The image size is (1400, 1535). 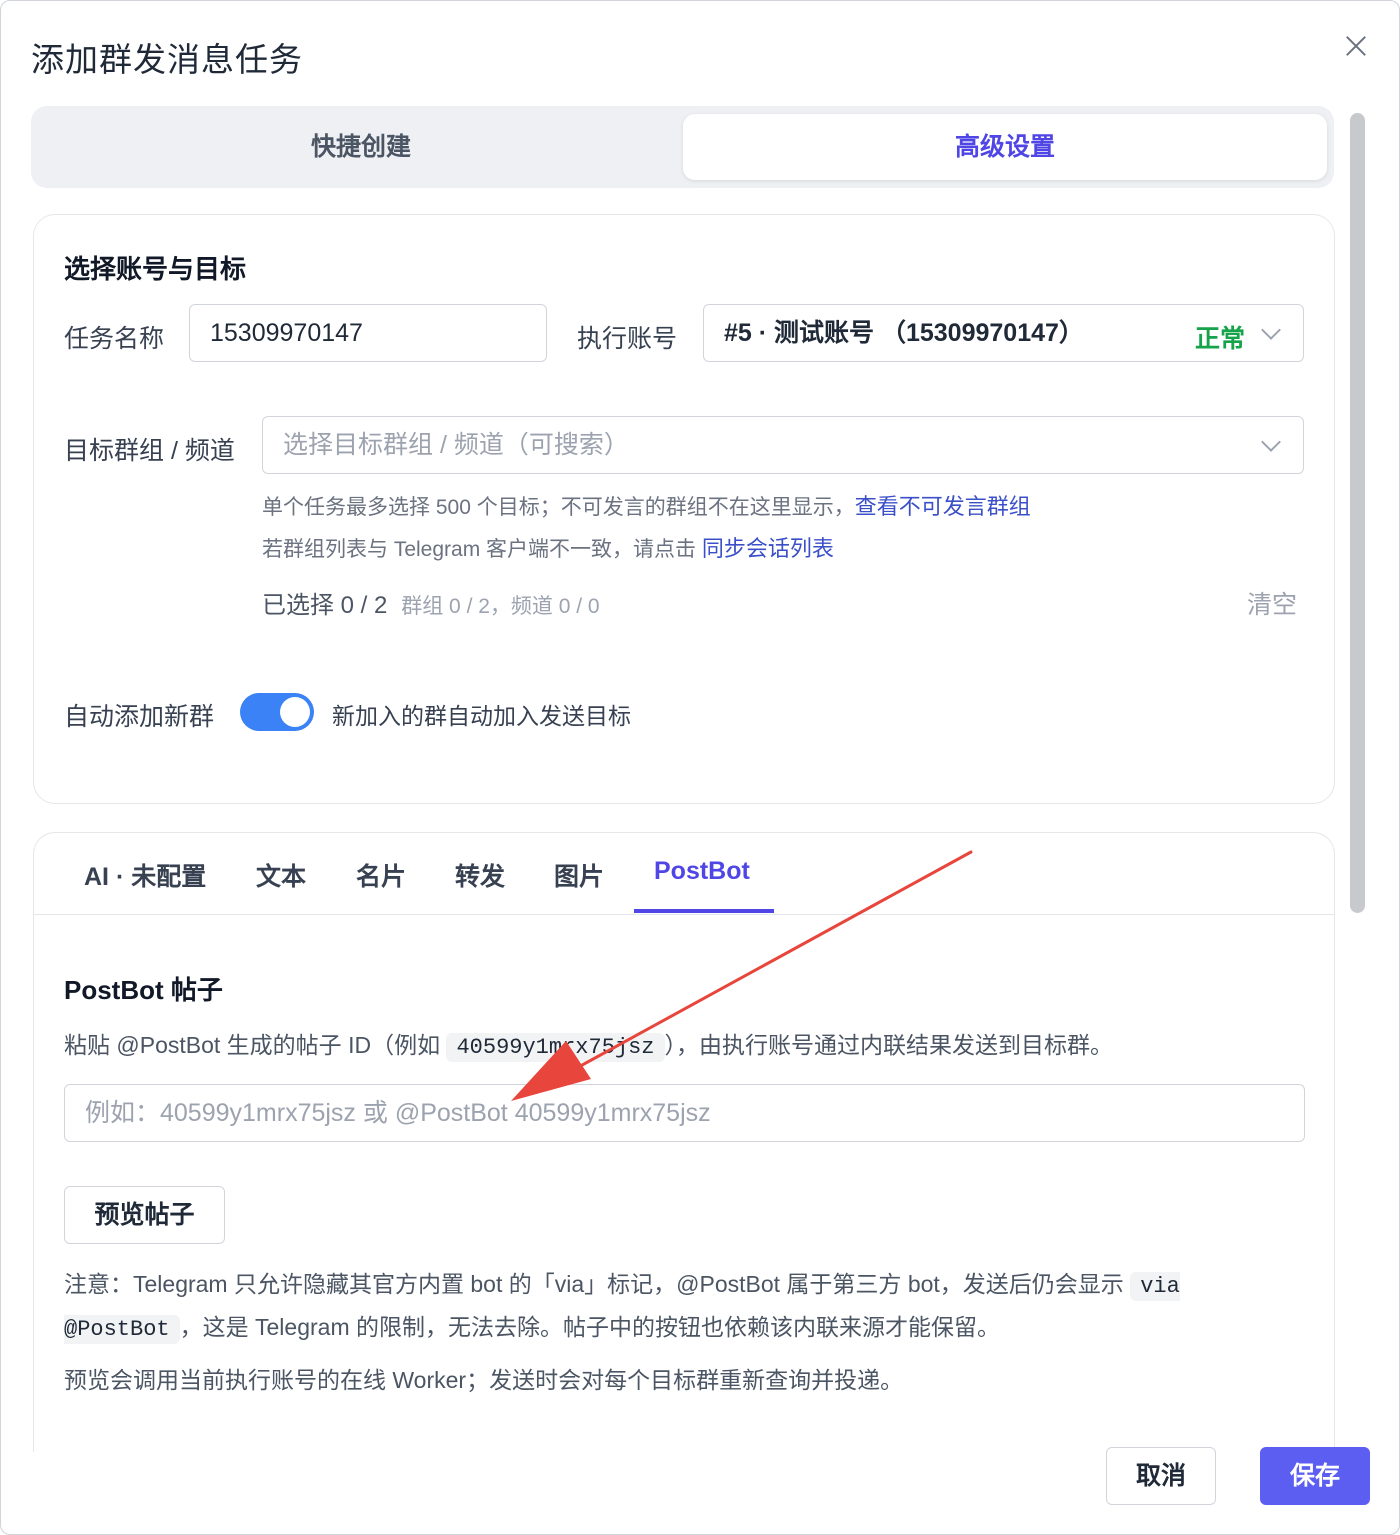 I want to click on account-value: #5 · 测试账号 （15309970147）, so click(x=904, y=333).